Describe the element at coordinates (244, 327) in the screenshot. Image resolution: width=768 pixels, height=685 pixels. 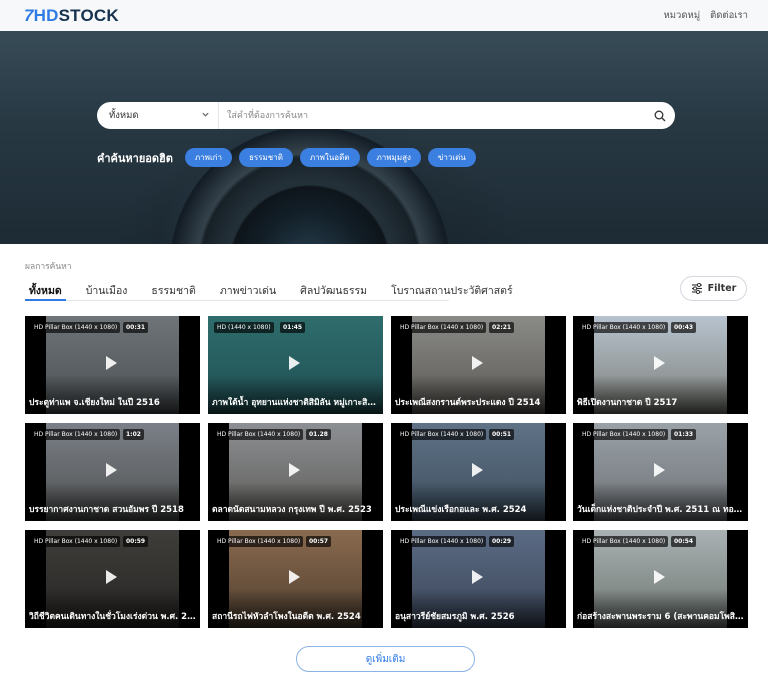
I see `format-badge: HD (1440 x 1080)` at that location.